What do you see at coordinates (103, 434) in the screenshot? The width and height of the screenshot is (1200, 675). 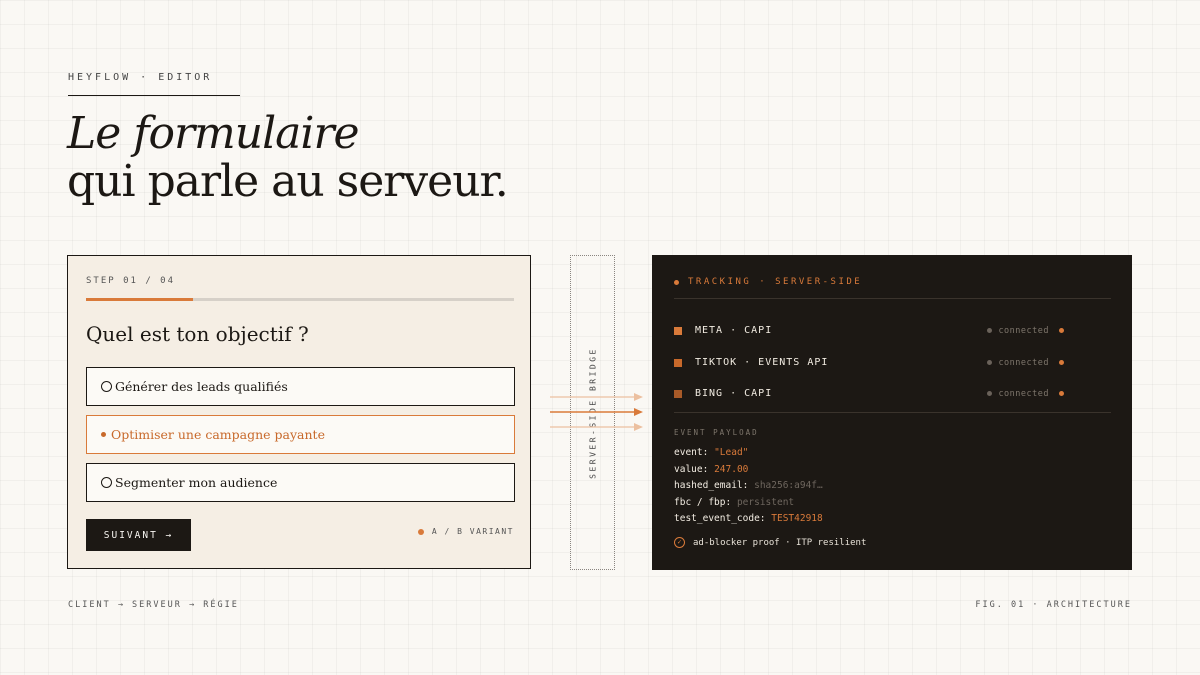 I see `radio-checked-icon` at bounding box center [103, 434].